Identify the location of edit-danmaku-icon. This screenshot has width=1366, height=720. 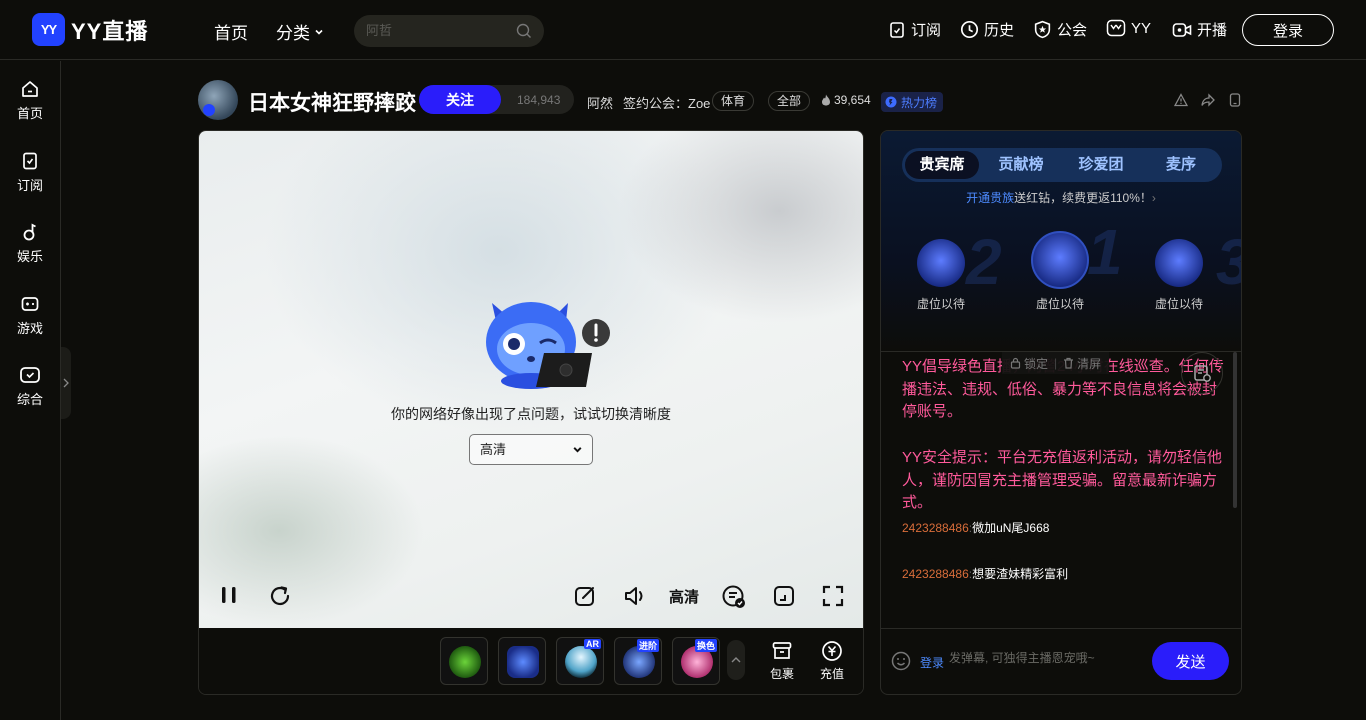
(585, 596).